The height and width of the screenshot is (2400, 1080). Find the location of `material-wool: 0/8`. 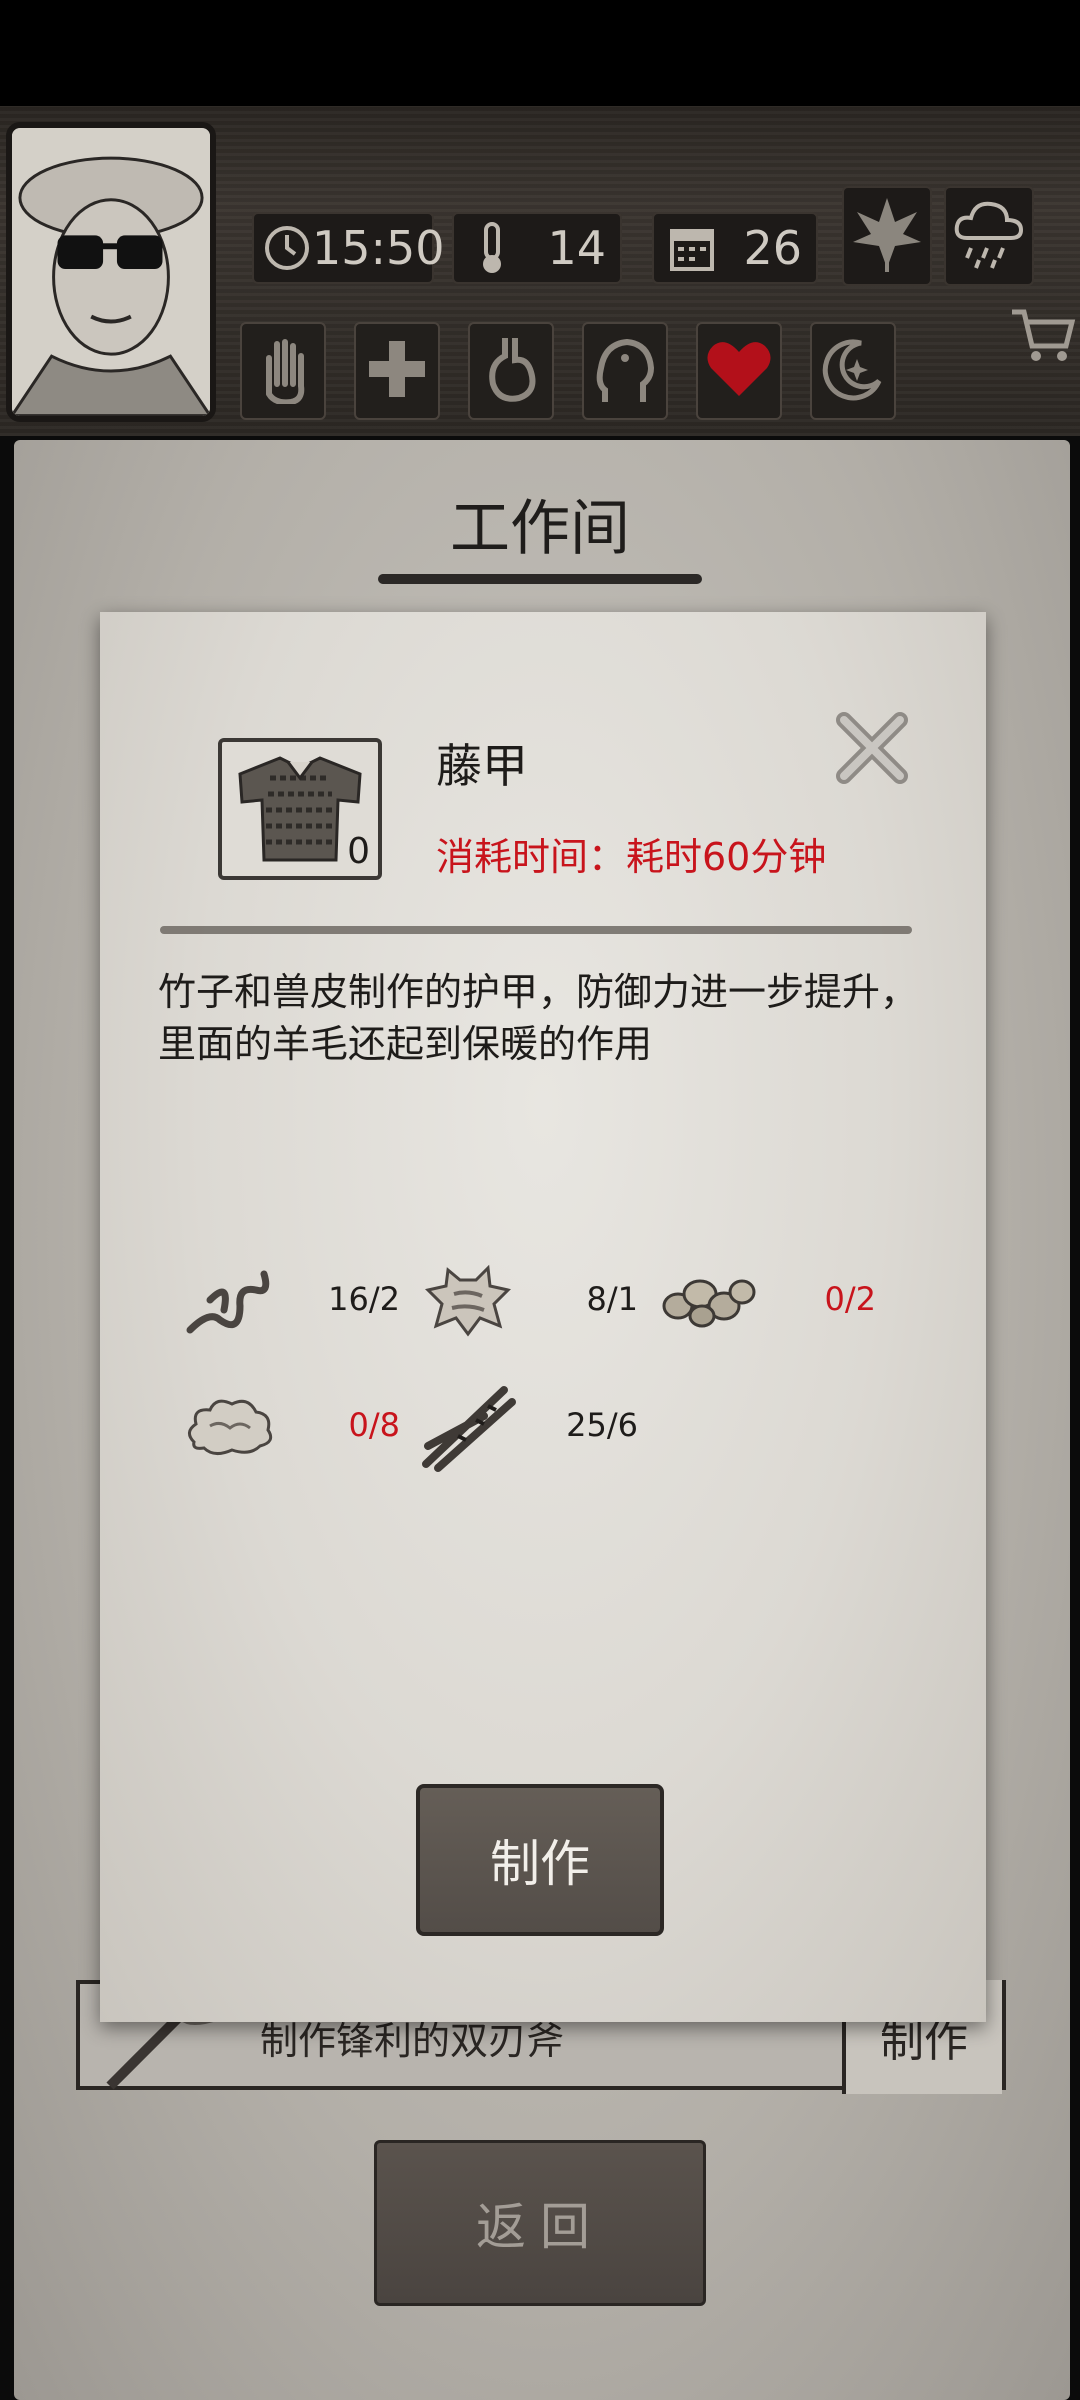

material-wool: 0/8 is located at coordinates (290, 1426).